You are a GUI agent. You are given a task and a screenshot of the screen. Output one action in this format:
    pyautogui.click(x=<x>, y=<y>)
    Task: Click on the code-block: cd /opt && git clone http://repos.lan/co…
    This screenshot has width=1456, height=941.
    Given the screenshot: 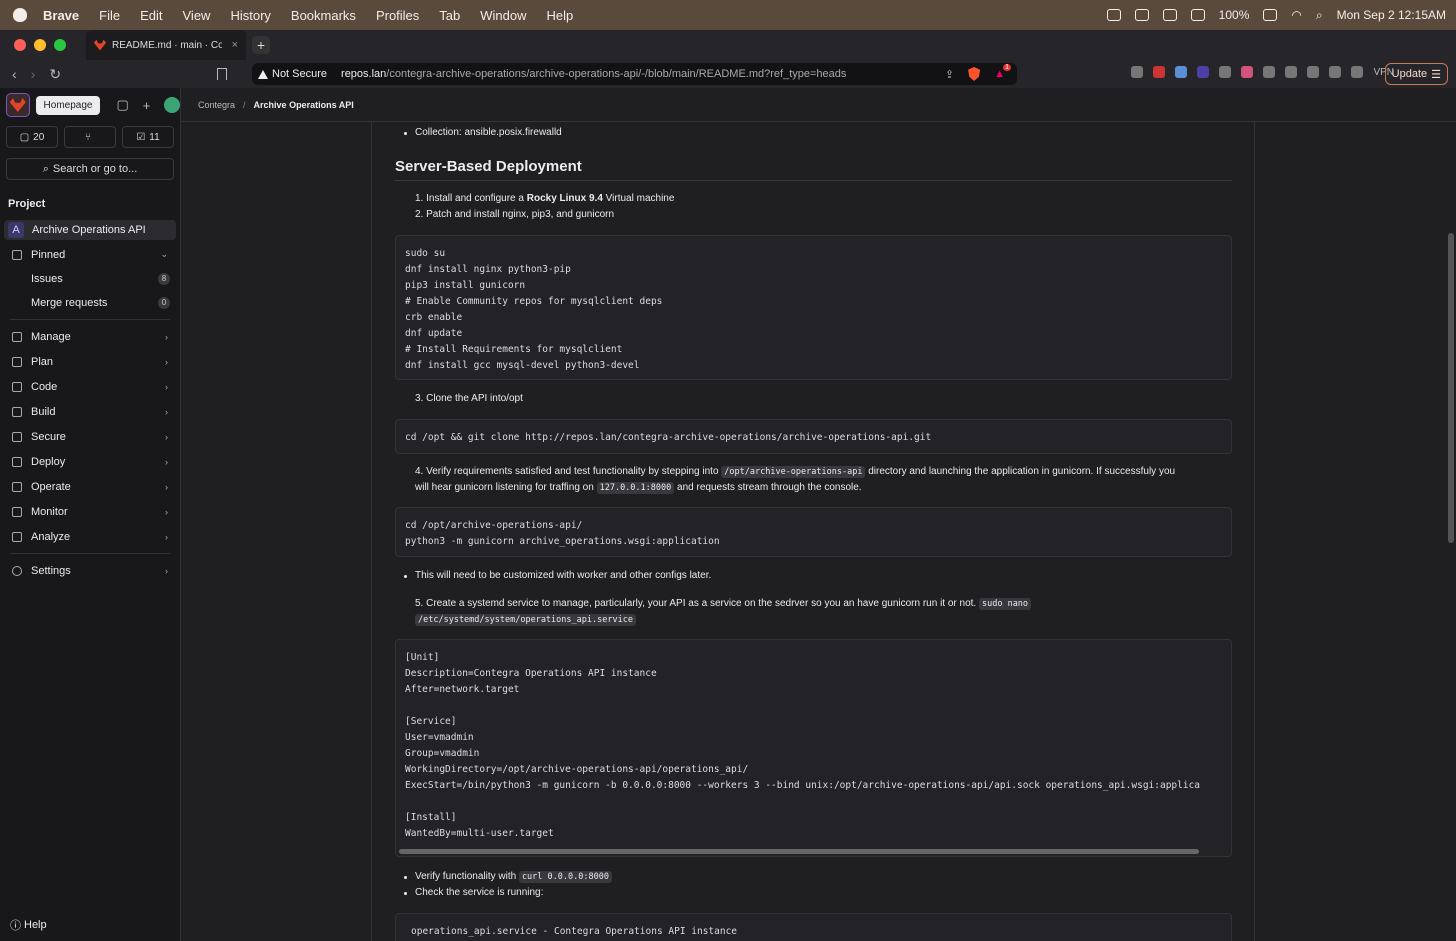 What is the action you would take?
    pyautogui.click(x=813, y=436)
    